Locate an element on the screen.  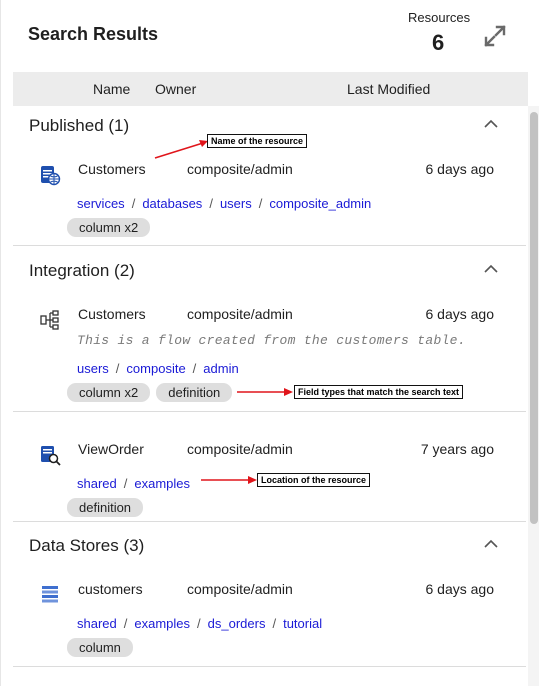
path-link: databases is located at coordinates (172, 203).